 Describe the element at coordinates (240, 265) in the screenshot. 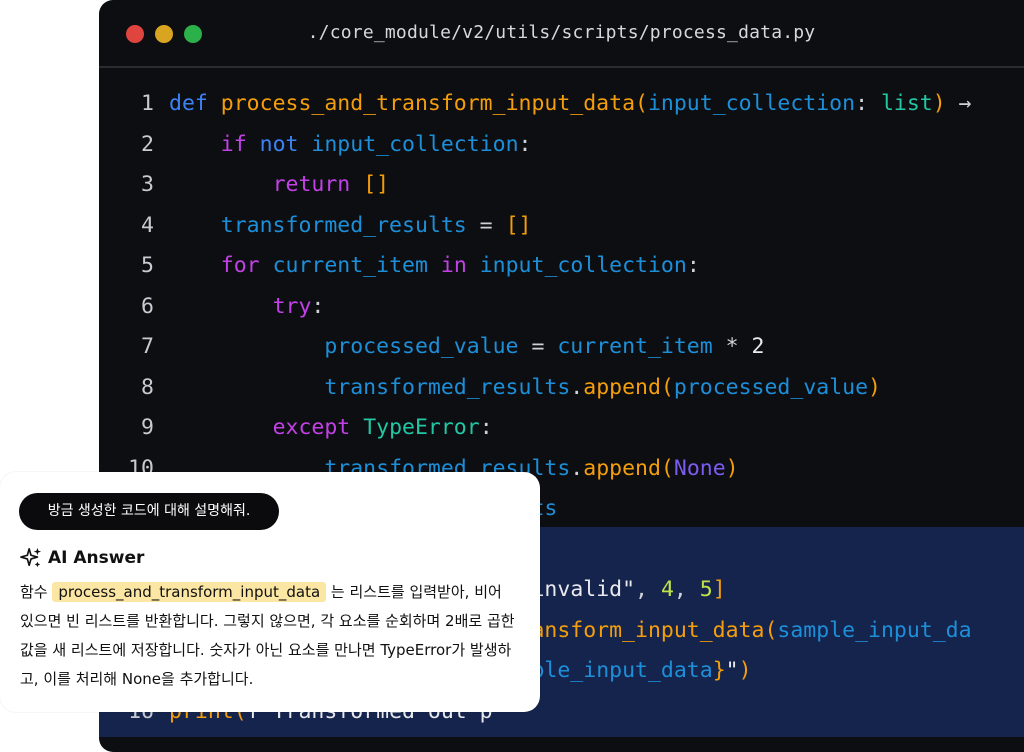

I see `code-token: for` at that location.